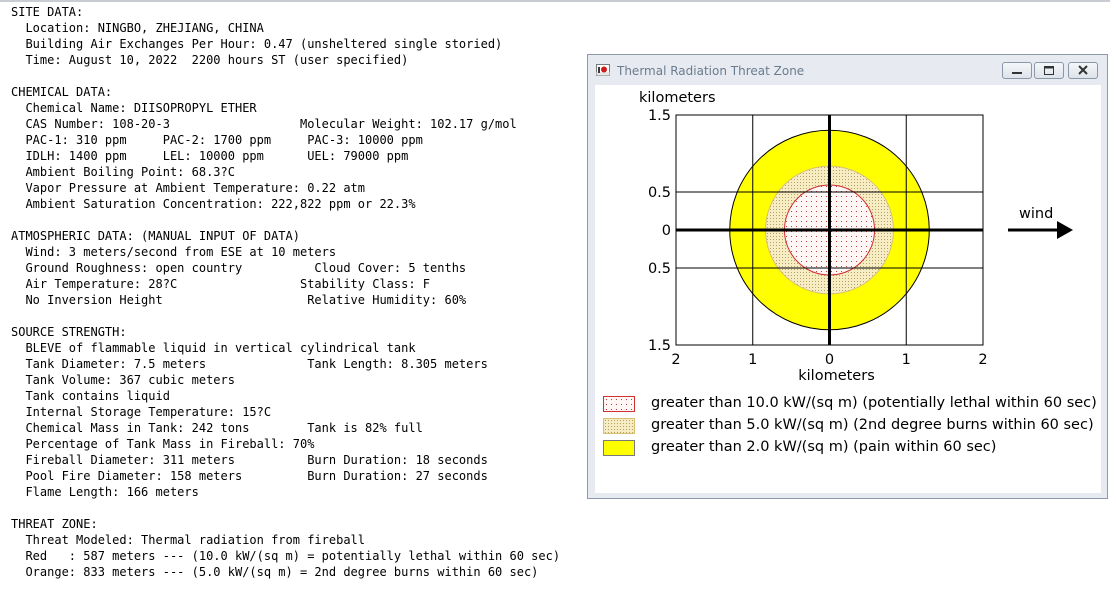 The image size is (1116, 598). I want to click on app-icon, so click(603, 70).